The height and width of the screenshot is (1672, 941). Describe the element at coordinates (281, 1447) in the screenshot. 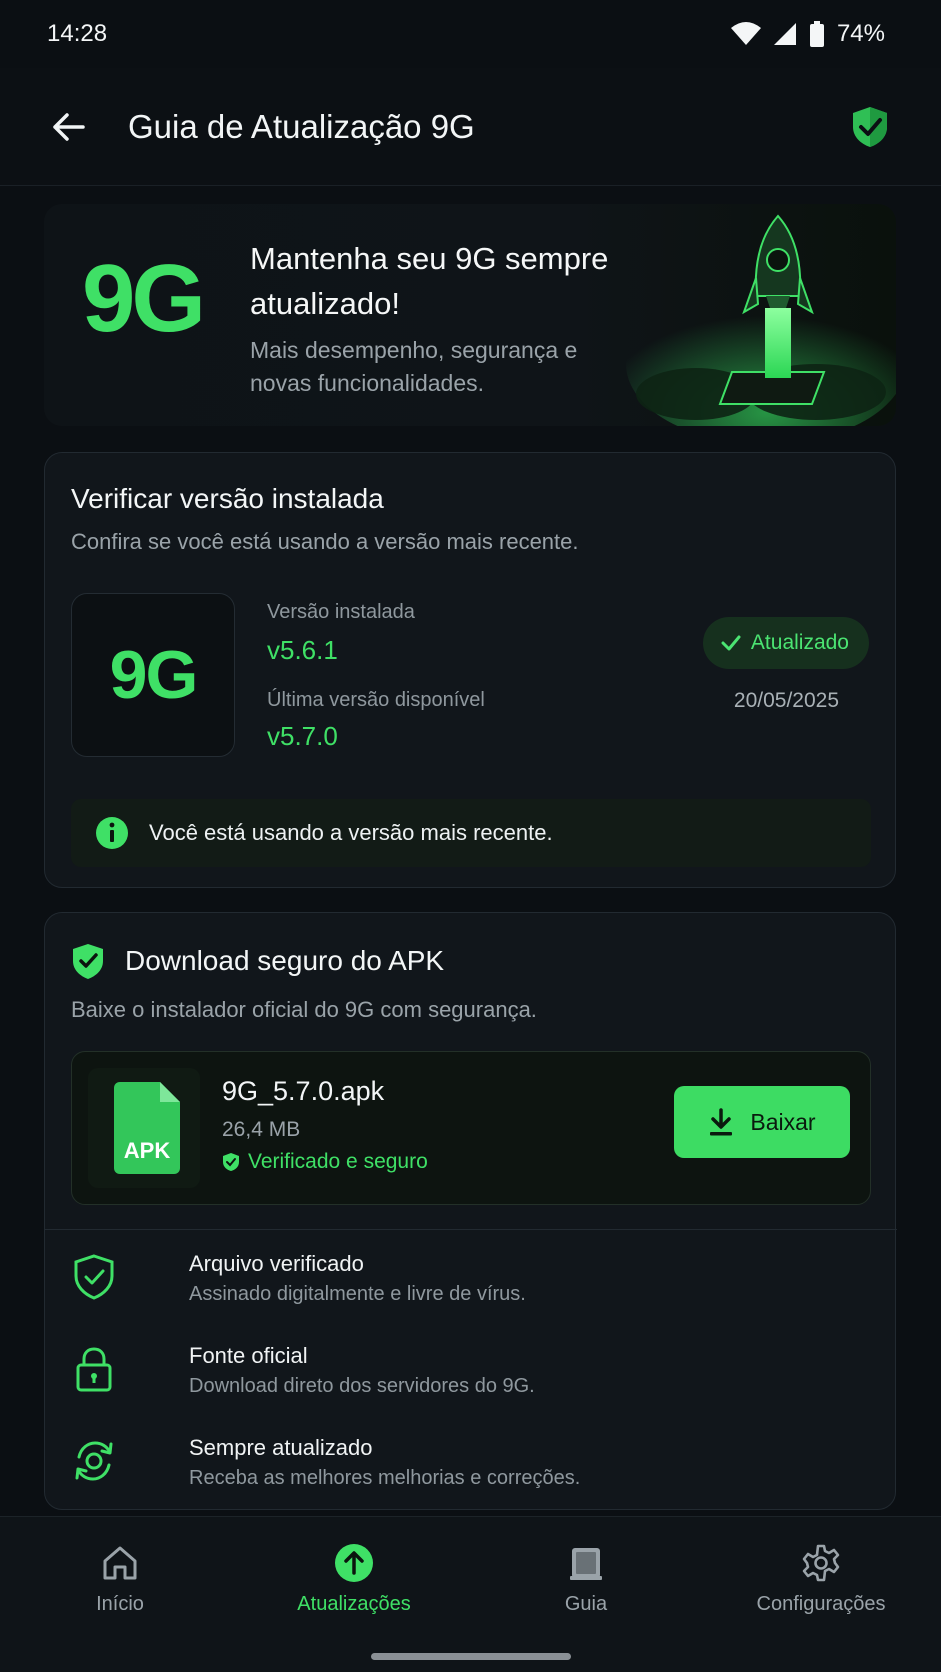

I see `feature-title: Sempre atualizado` at that location.